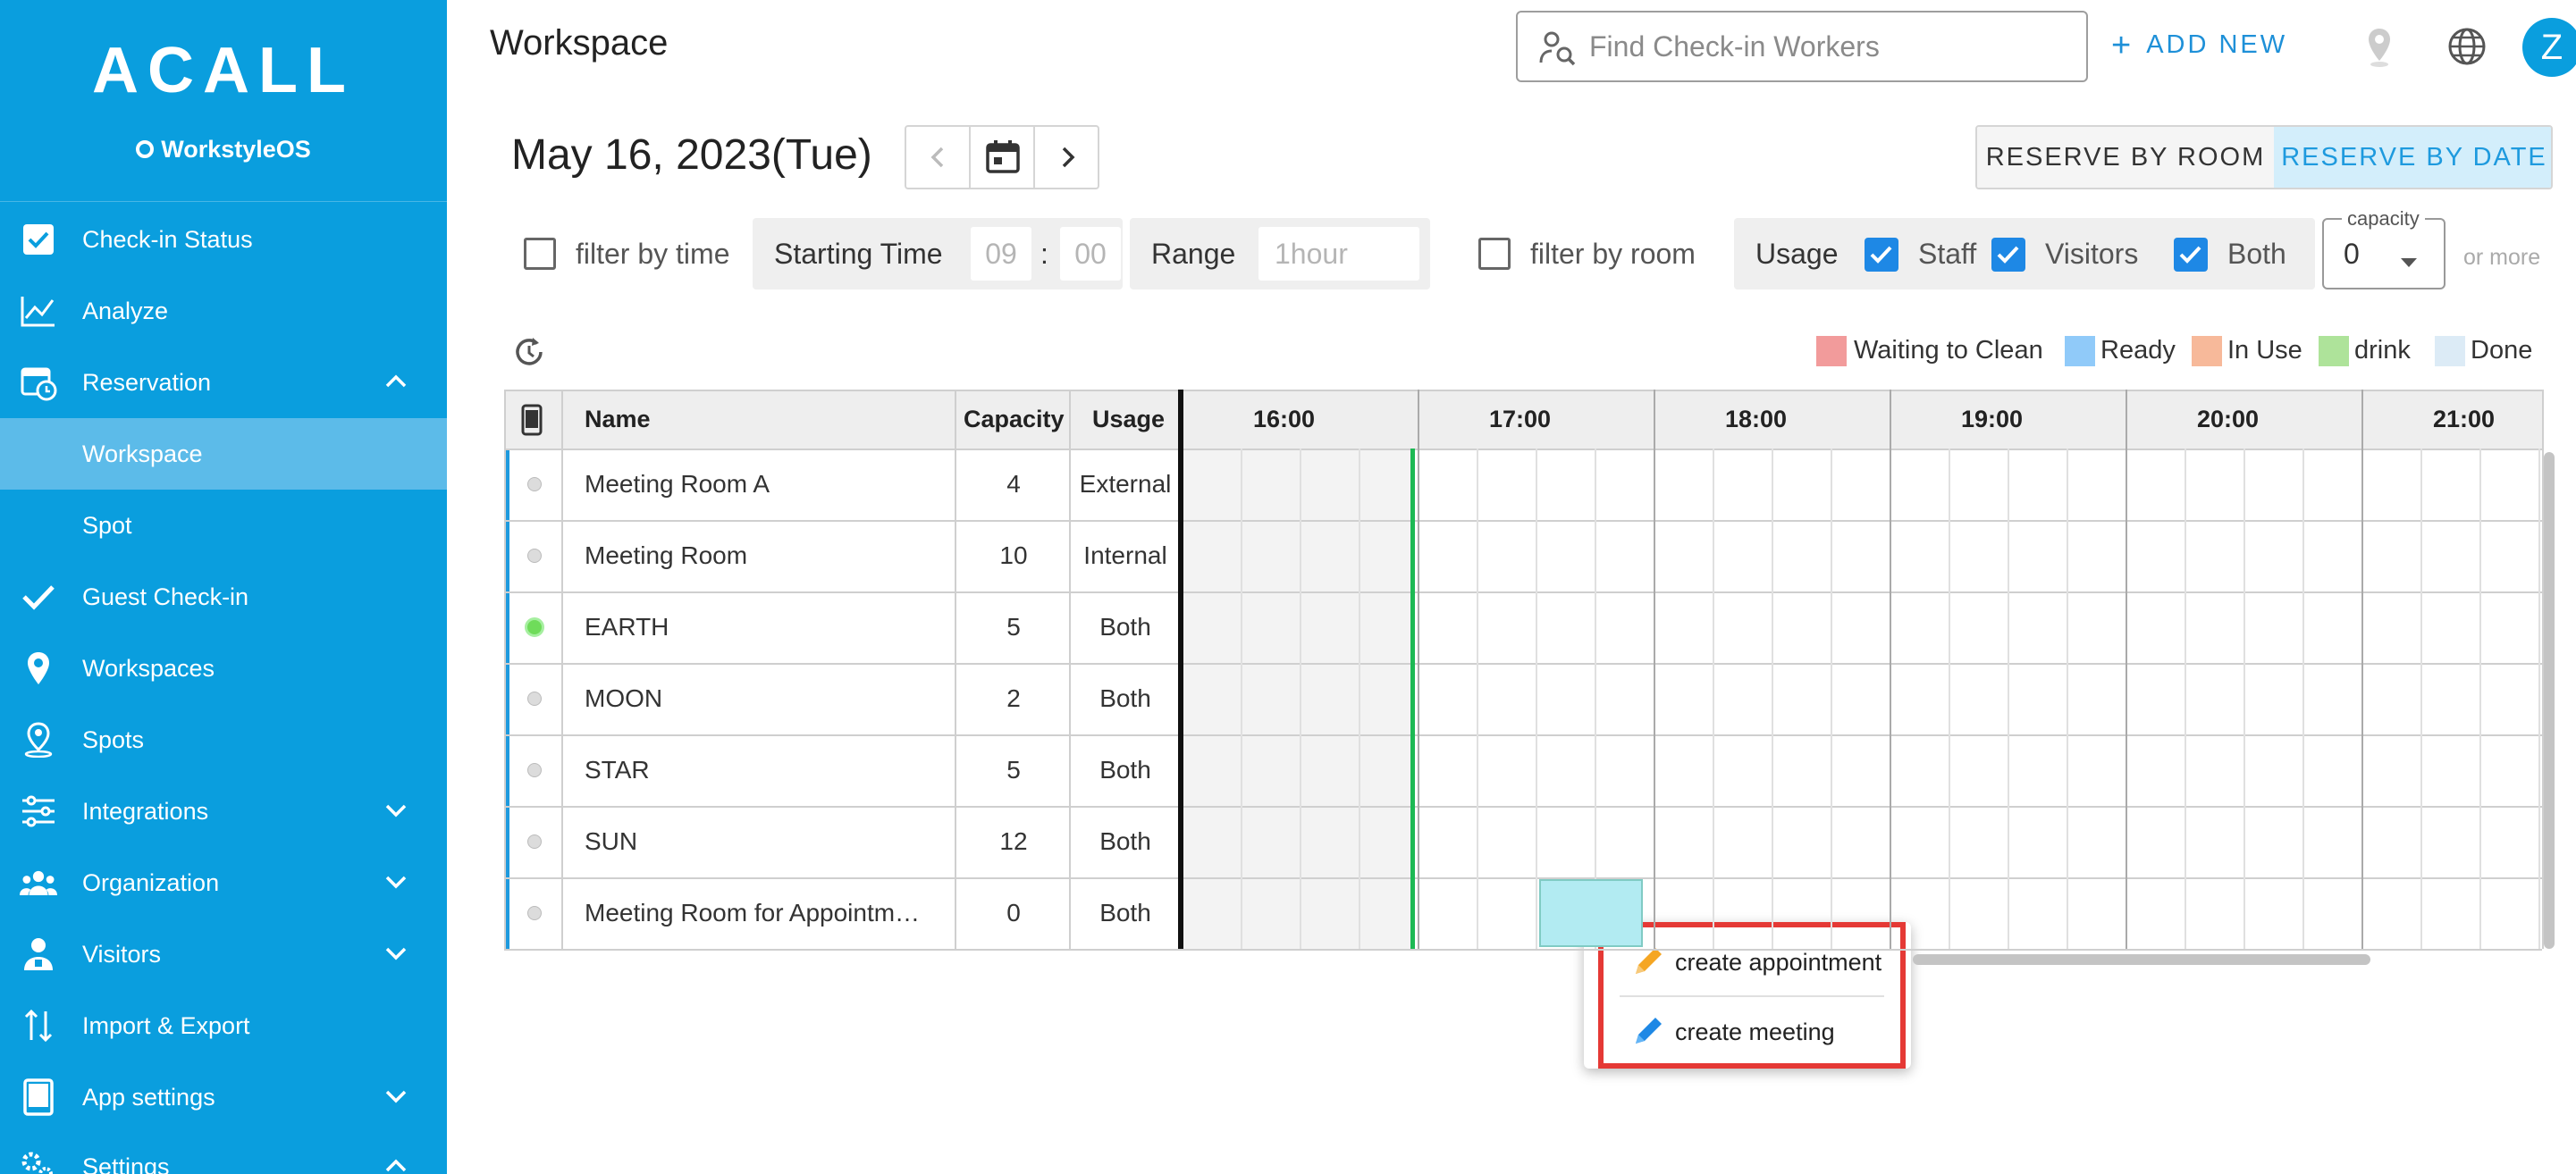 This screenshot has width=2576, height=1174. What do you see at coordinates (2549, 48) in the screenshot?
I see `avatar: Z` at bounding box center [2549, 48].